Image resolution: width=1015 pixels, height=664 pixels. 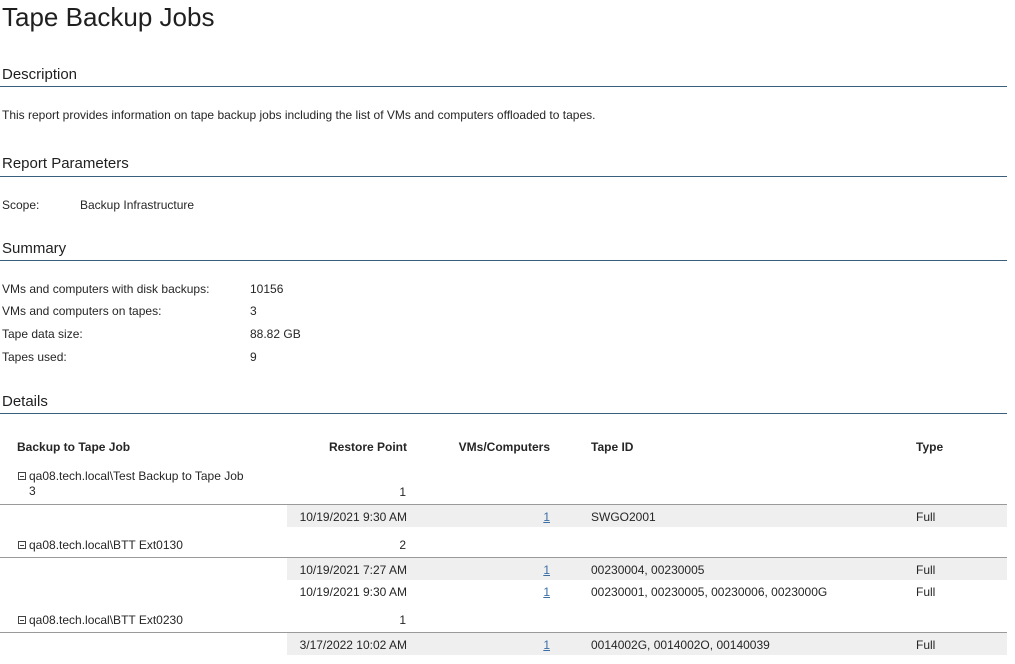 What do you see at coordinates (402, 545) in the screenshot?
I see `group-count: 2` at bounding box center [402, 545].